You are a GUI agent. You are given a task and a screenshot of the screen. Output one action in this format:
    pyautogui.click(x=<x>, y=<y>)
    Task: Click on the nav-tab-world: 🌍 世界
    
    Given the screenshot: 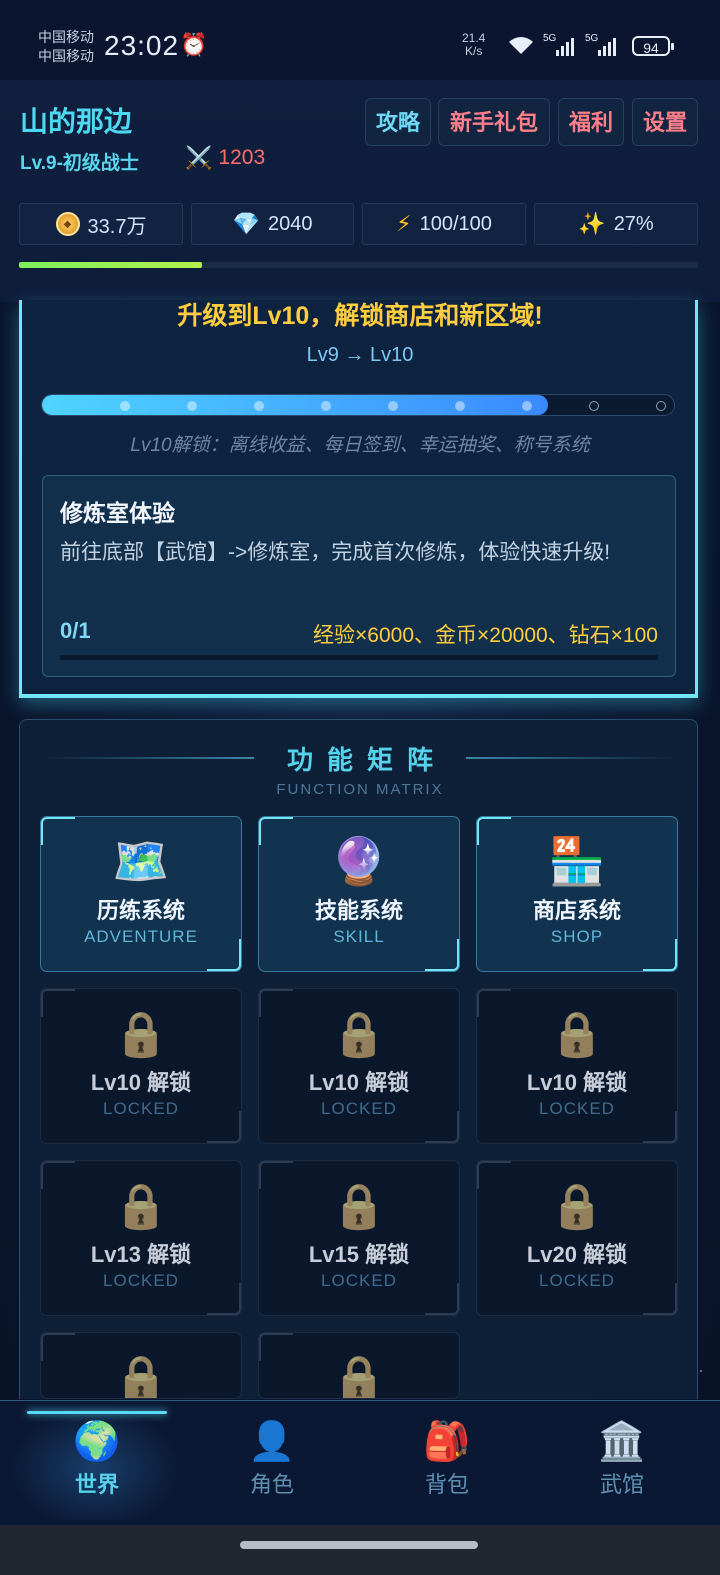 What is the action you would take?
    pyautogui.click(x=97, y=1462)
    